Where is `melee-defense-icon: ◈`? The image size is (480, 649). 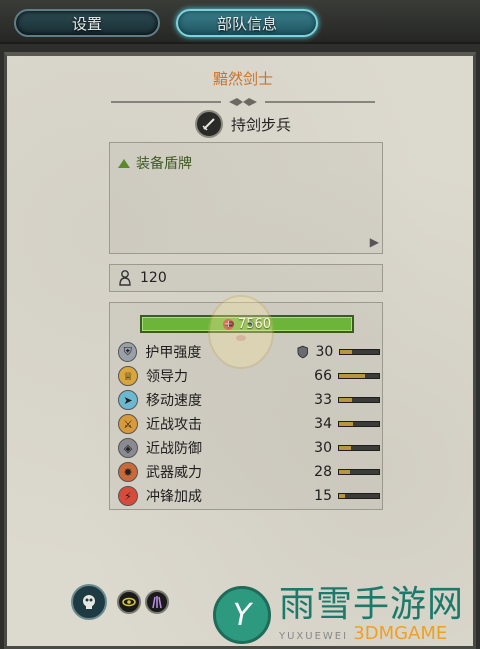
melee-defense-icon: ◈ is located at coordinates (128, 448).